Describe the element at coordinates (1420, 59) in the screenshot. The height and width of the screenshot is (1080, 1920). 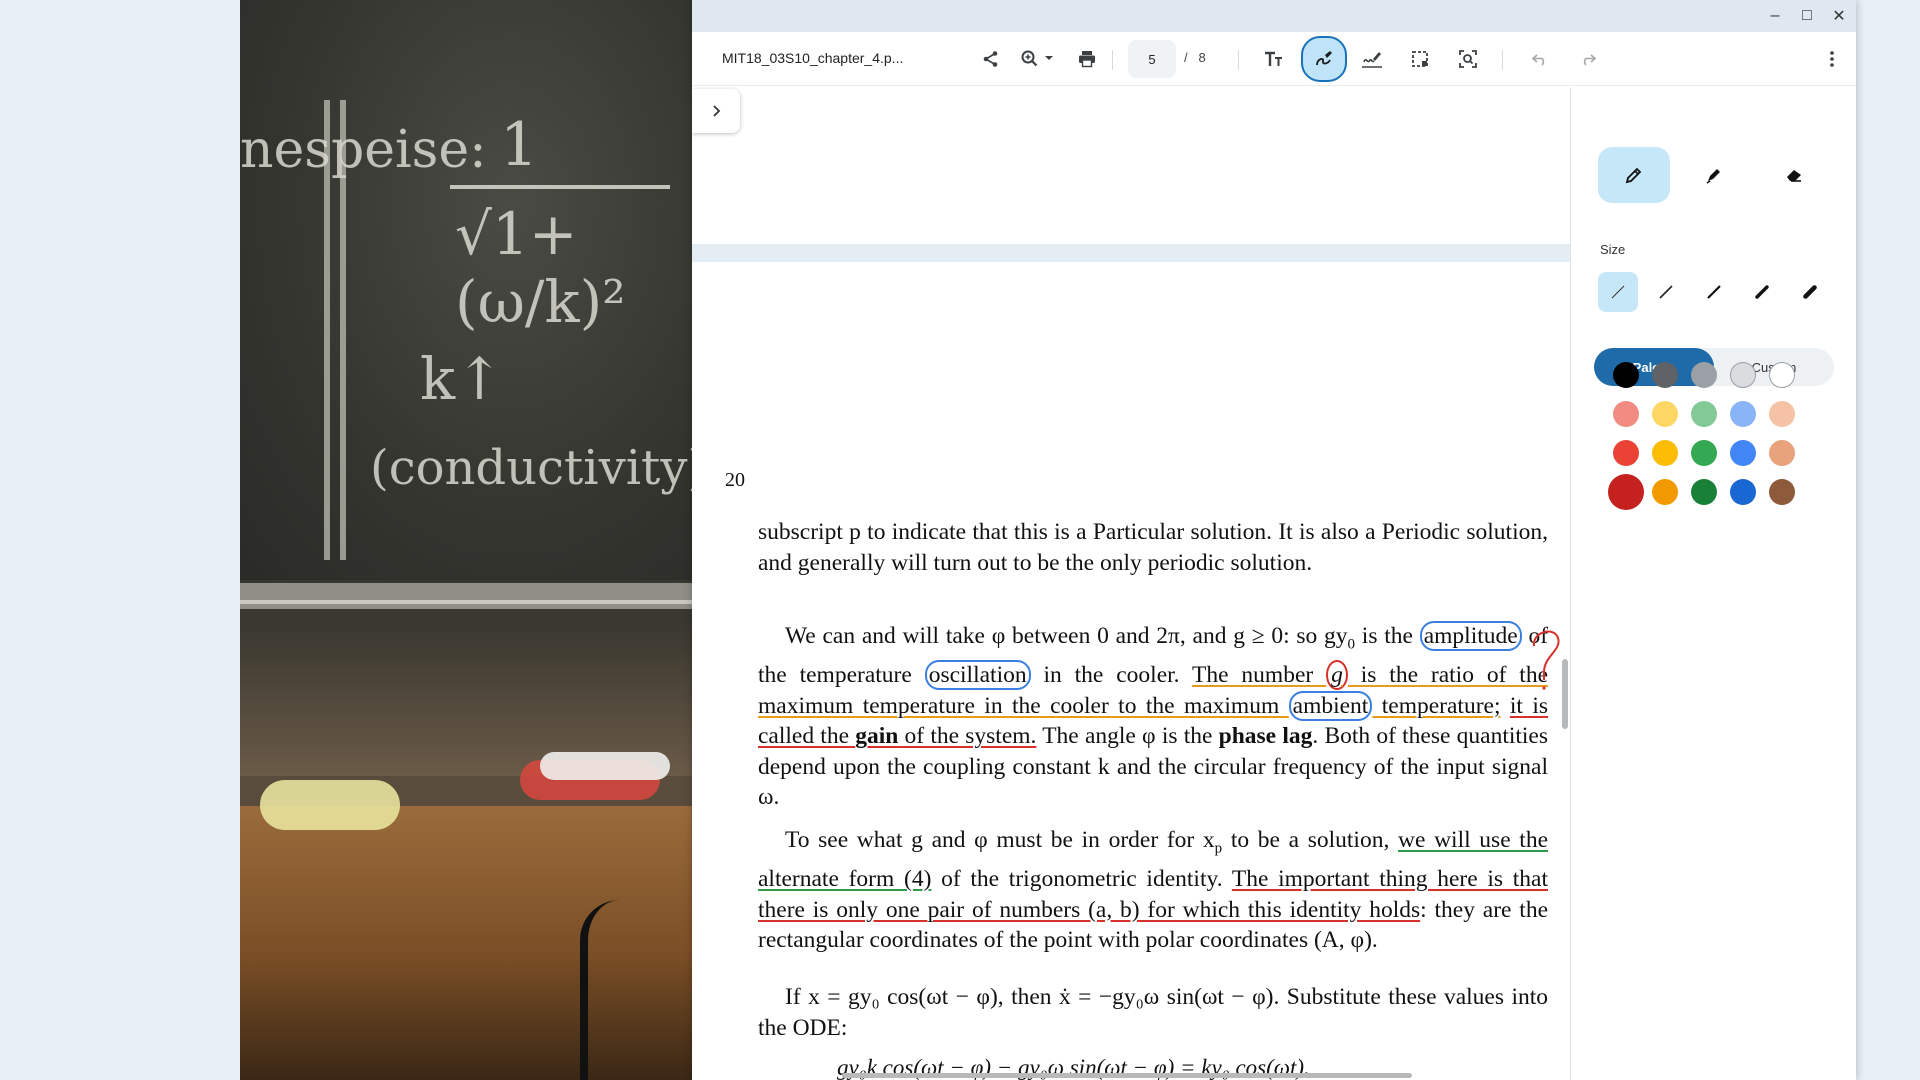
I see `select-area-icon` at that location.